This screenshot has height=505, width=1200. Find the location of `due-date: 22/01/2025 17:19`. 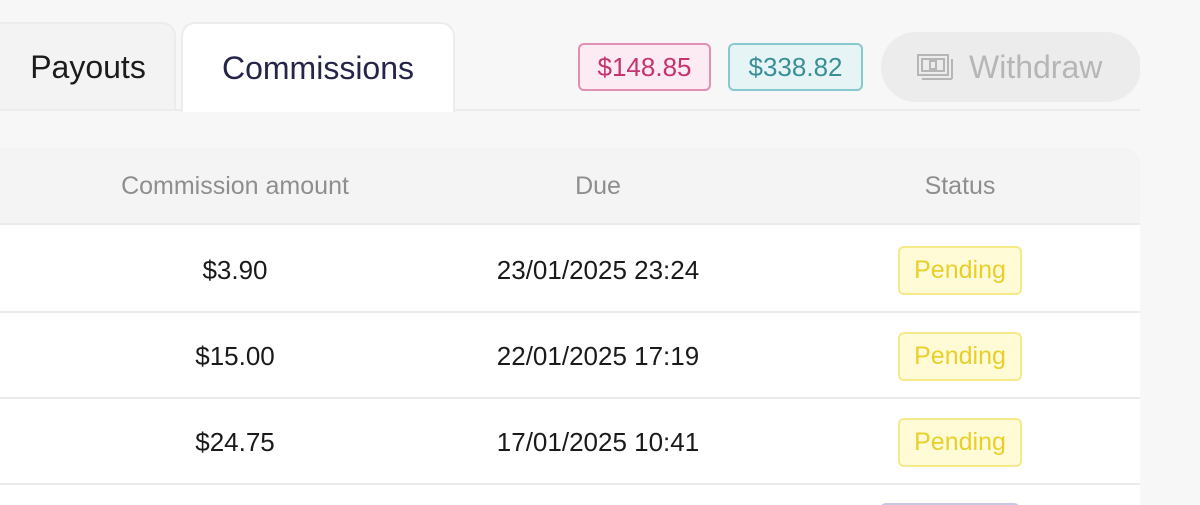

due-date: 22/01/2025 17:19 is located at coordinates (598, 355).